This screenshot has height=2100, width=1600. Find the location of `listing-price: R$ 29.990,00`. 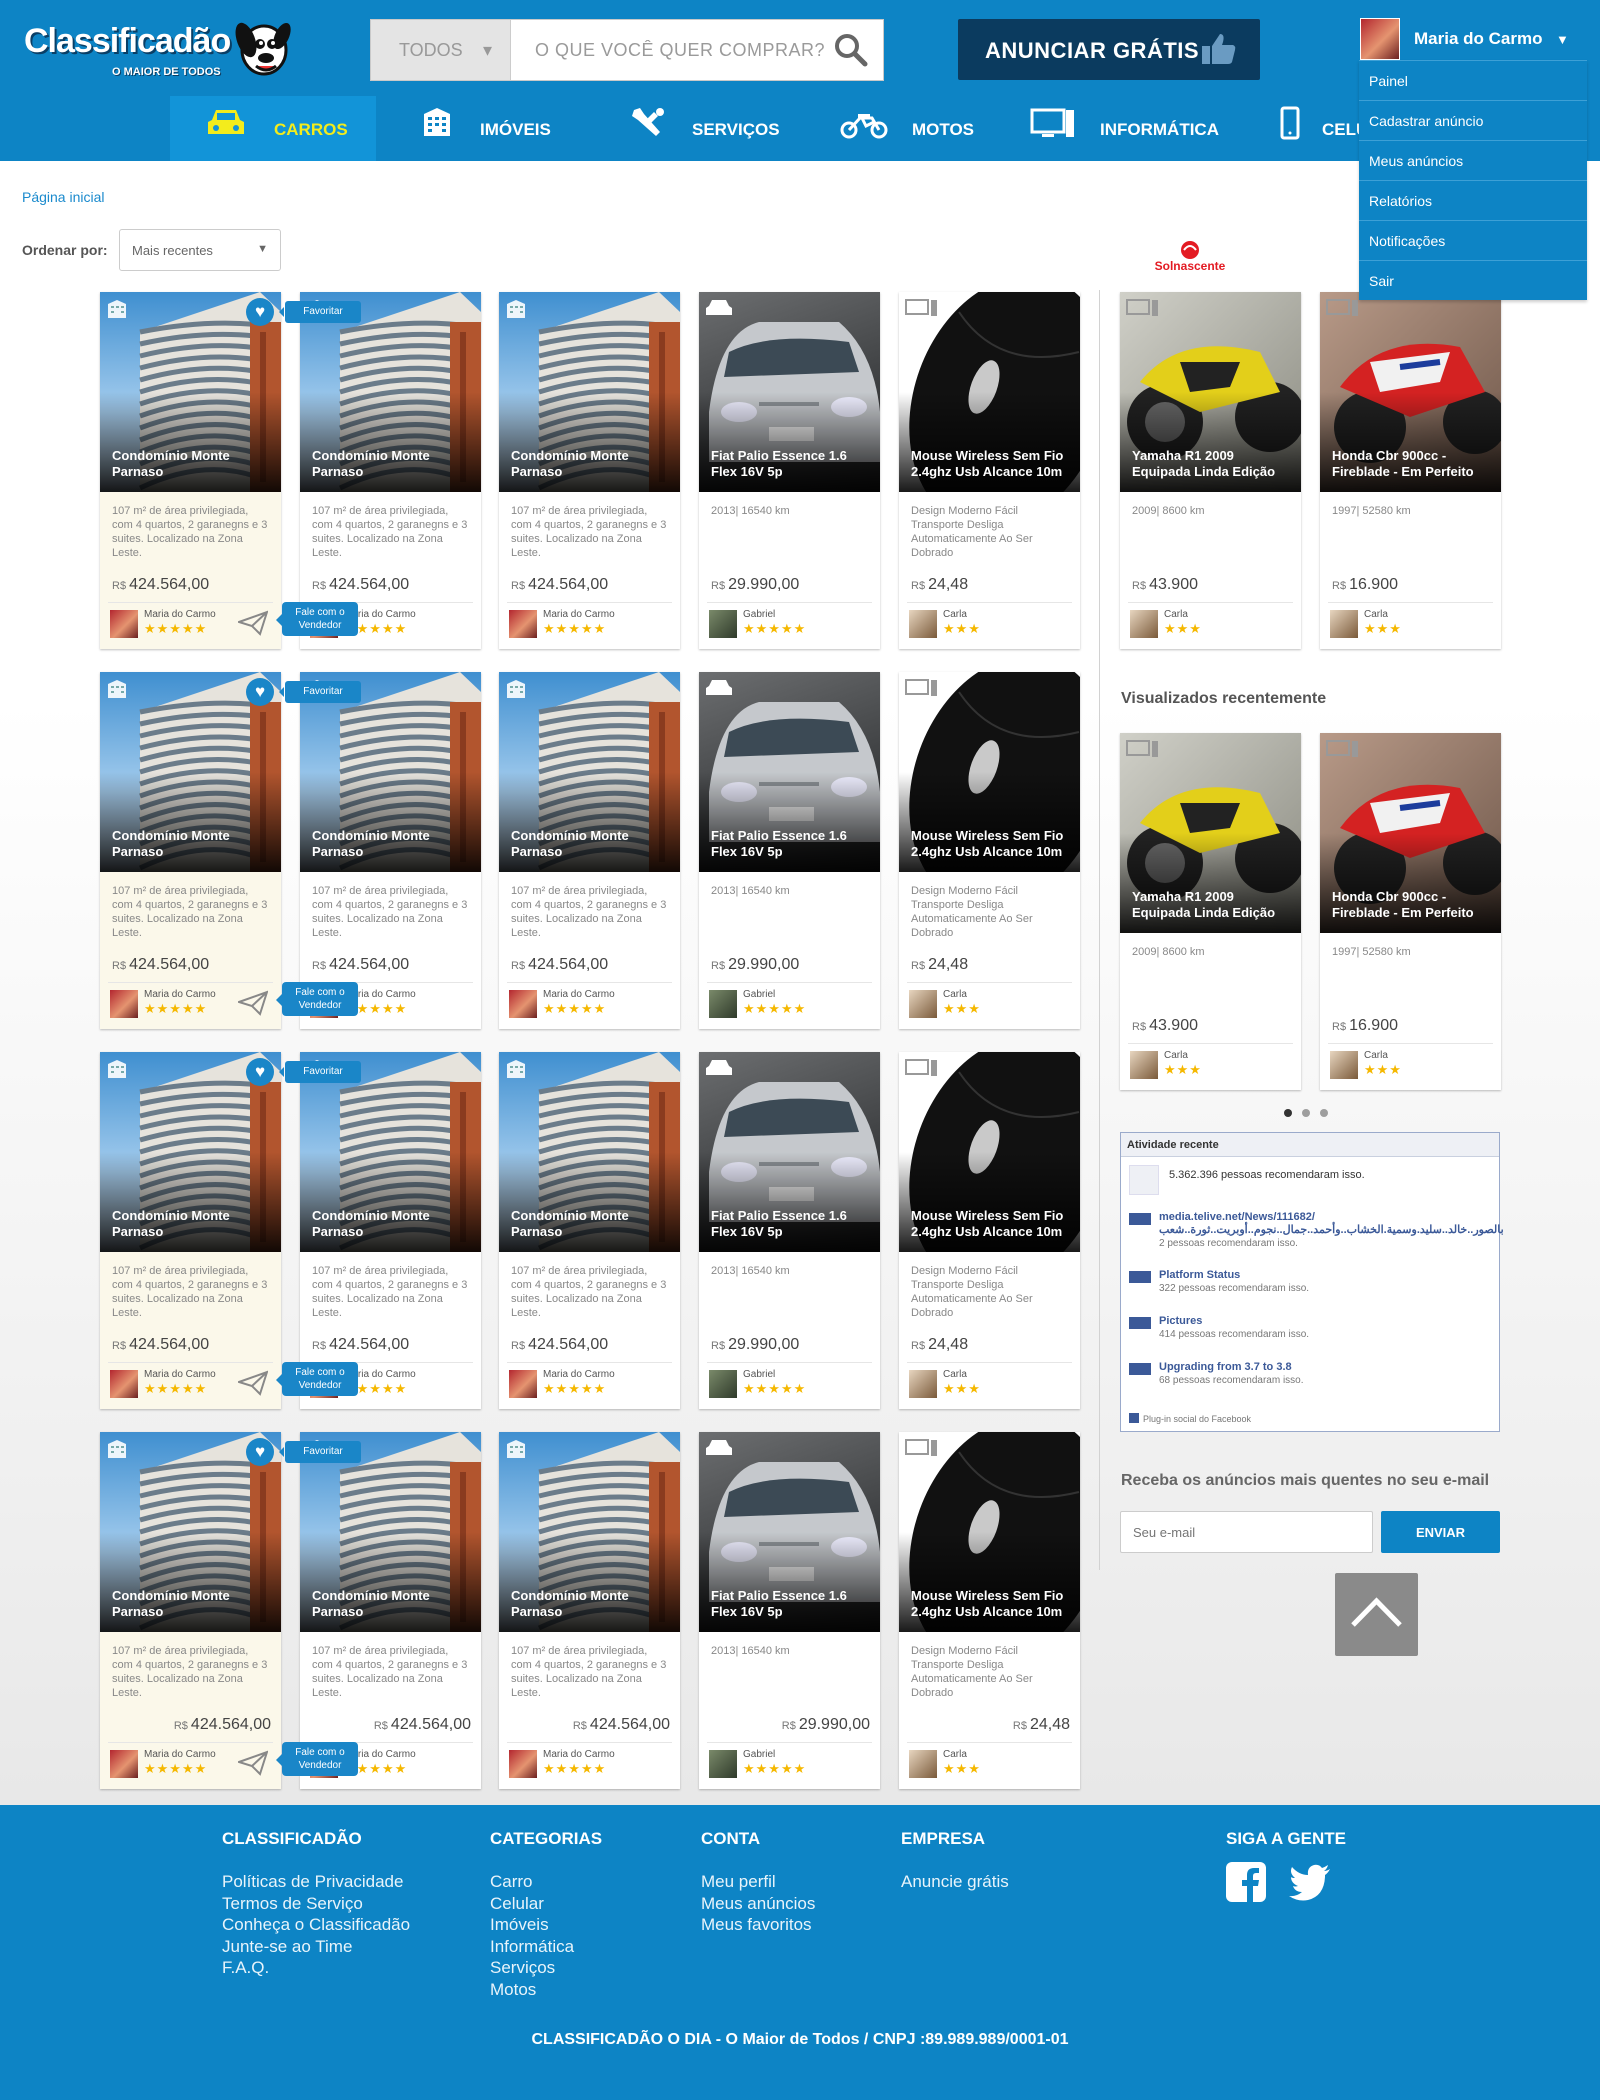

listing-price: R$ 29.990,00 is located at coordinates (755, 585).